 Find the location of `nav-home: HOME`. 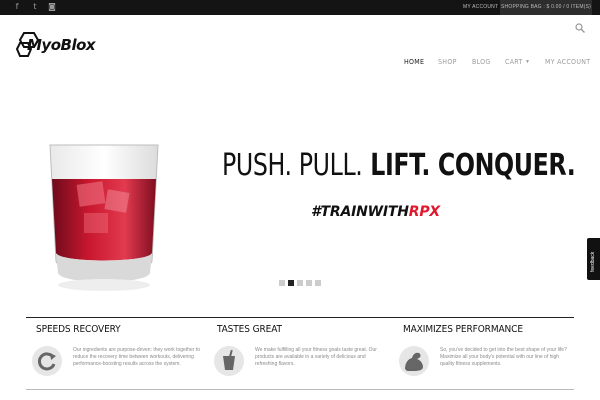

nav-home: HOME is located at coordinates (414, 62).